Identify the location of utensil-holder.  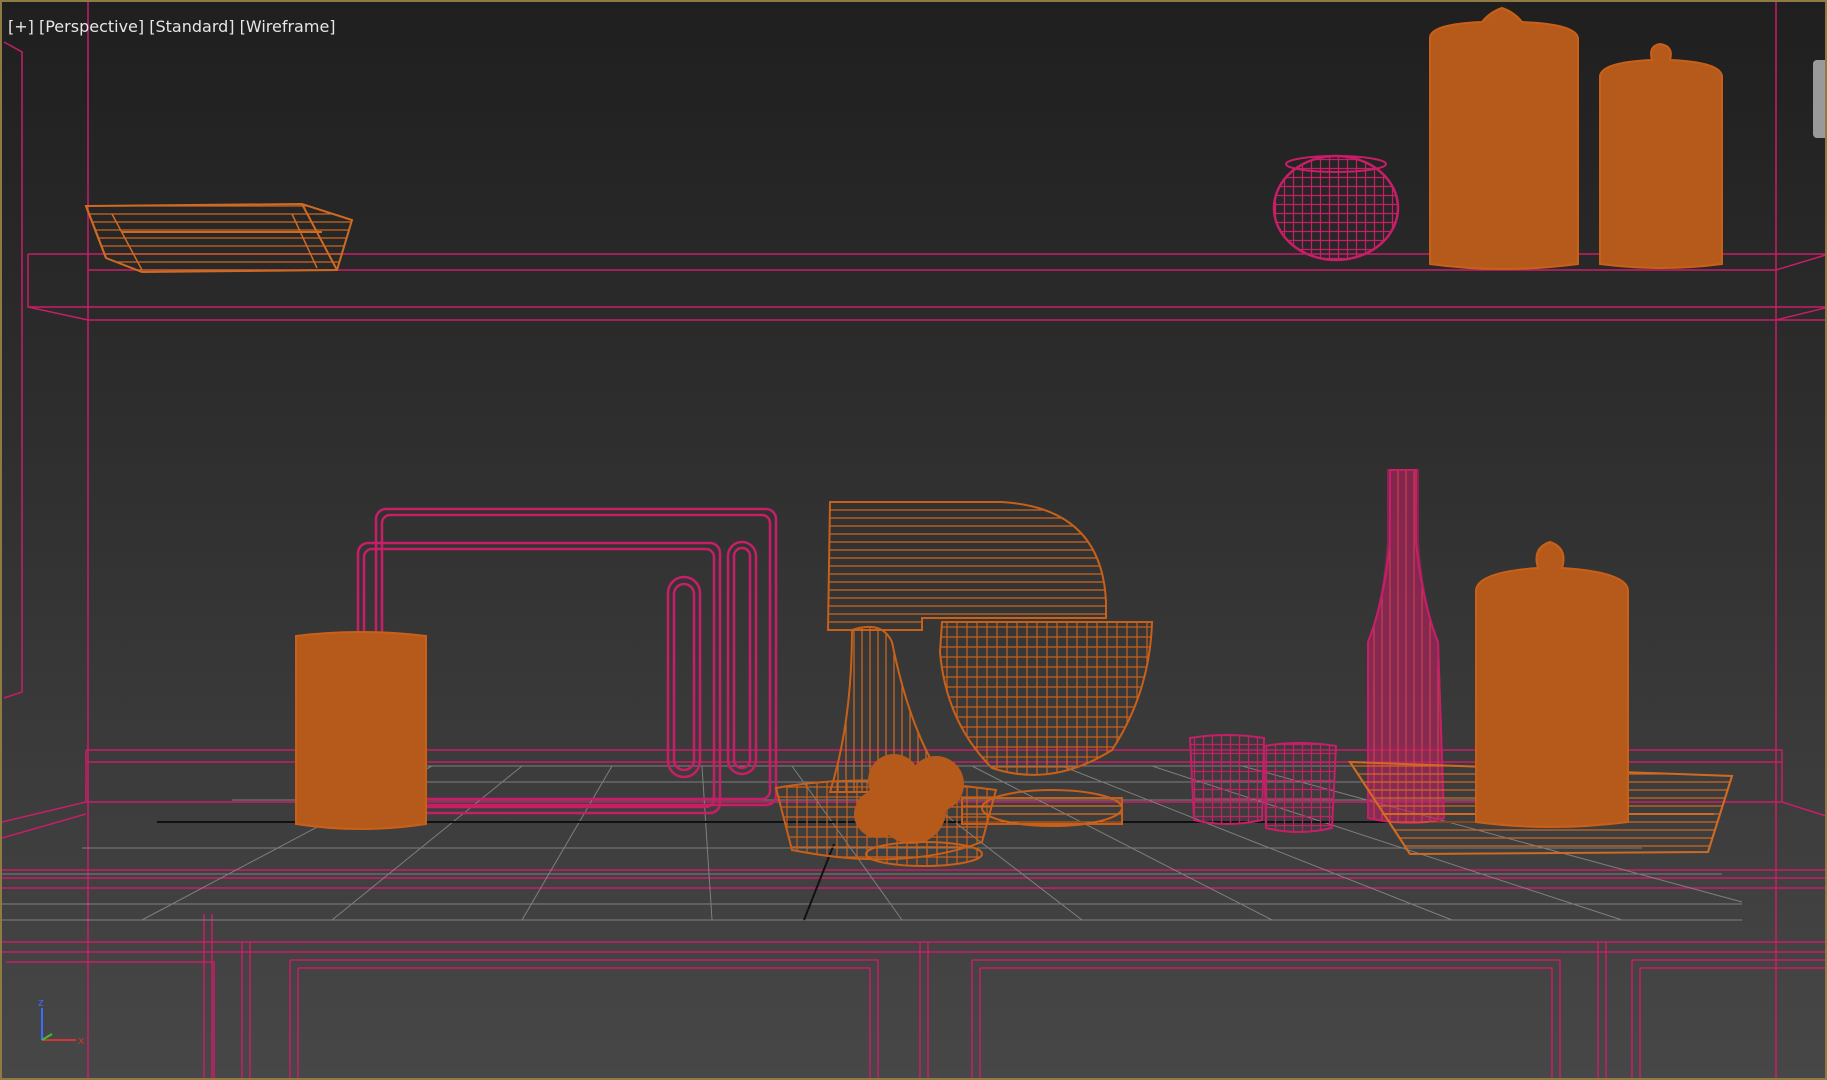
(361, 730).